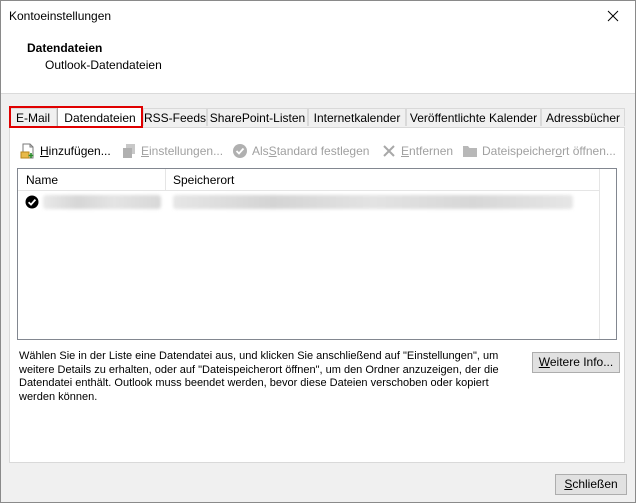  What do you see at coordinates (100, 117) in the screenshot?
I see `tab-data-files: Datendateien` at bounding box center [100, 117].